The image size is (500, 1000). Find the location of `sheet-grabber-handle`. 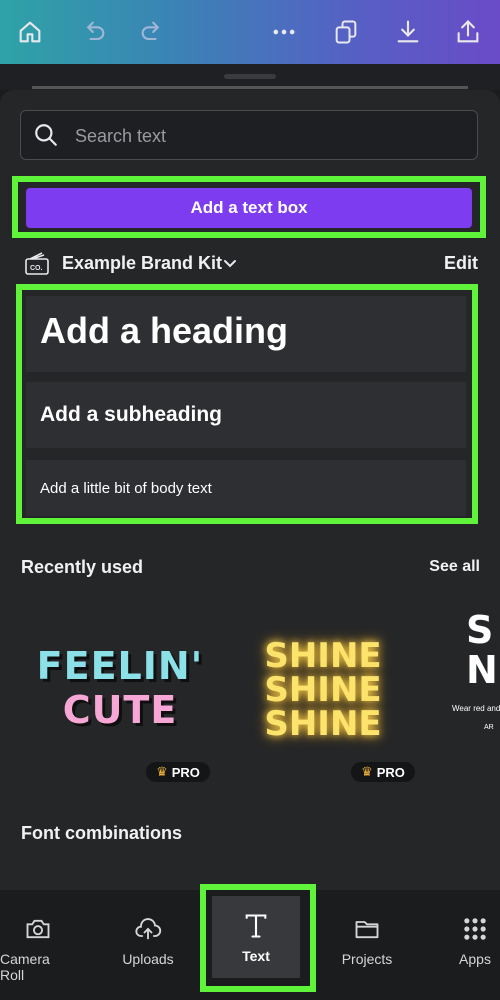

sheet-grabber-handle is located at coordinates (250, 76).